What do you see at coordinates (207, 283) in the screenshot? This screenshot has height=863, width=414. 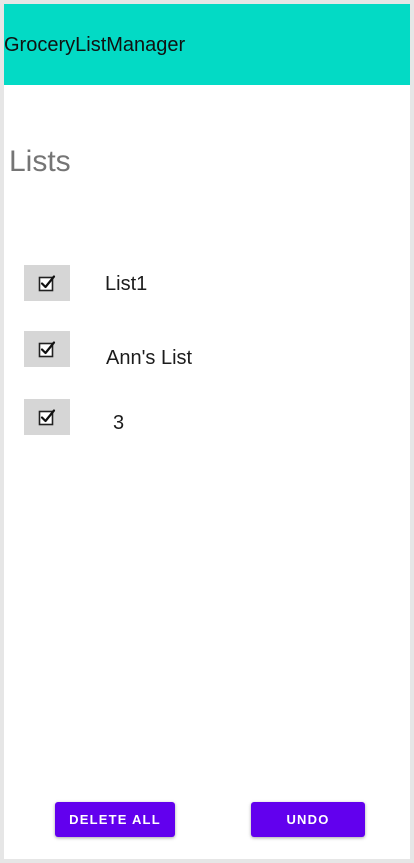 I see `list-item: List1` at bounding box center [207, 283].